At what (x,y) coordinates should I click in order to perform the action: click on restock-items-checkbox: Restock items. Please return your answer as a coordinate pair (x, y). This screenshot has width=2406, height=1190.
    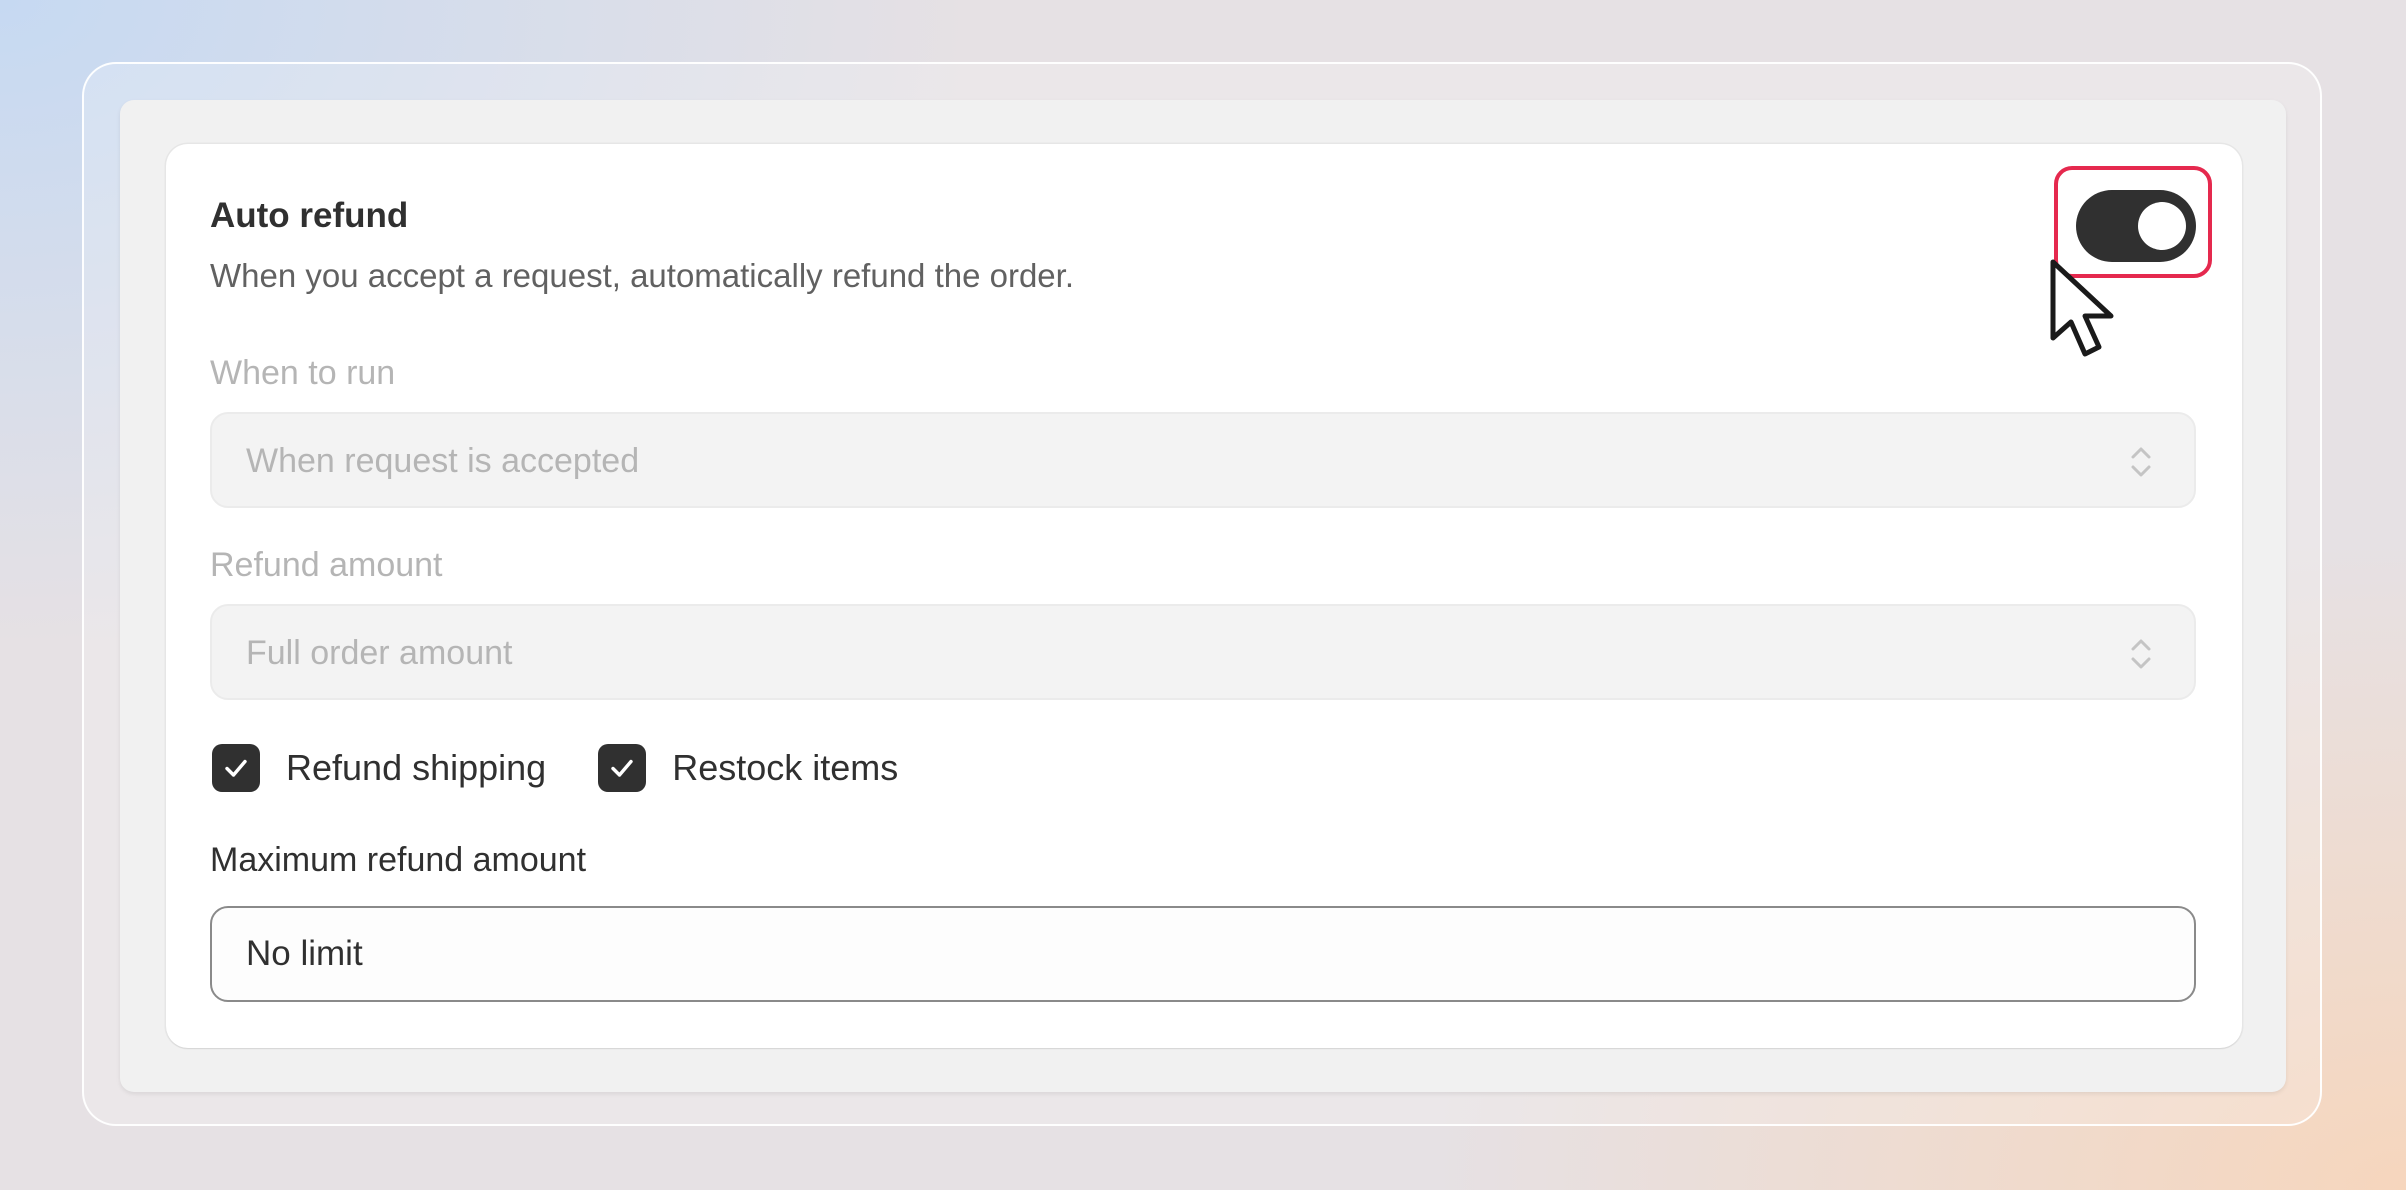
    Looking at the image, I should click on (748, 768).